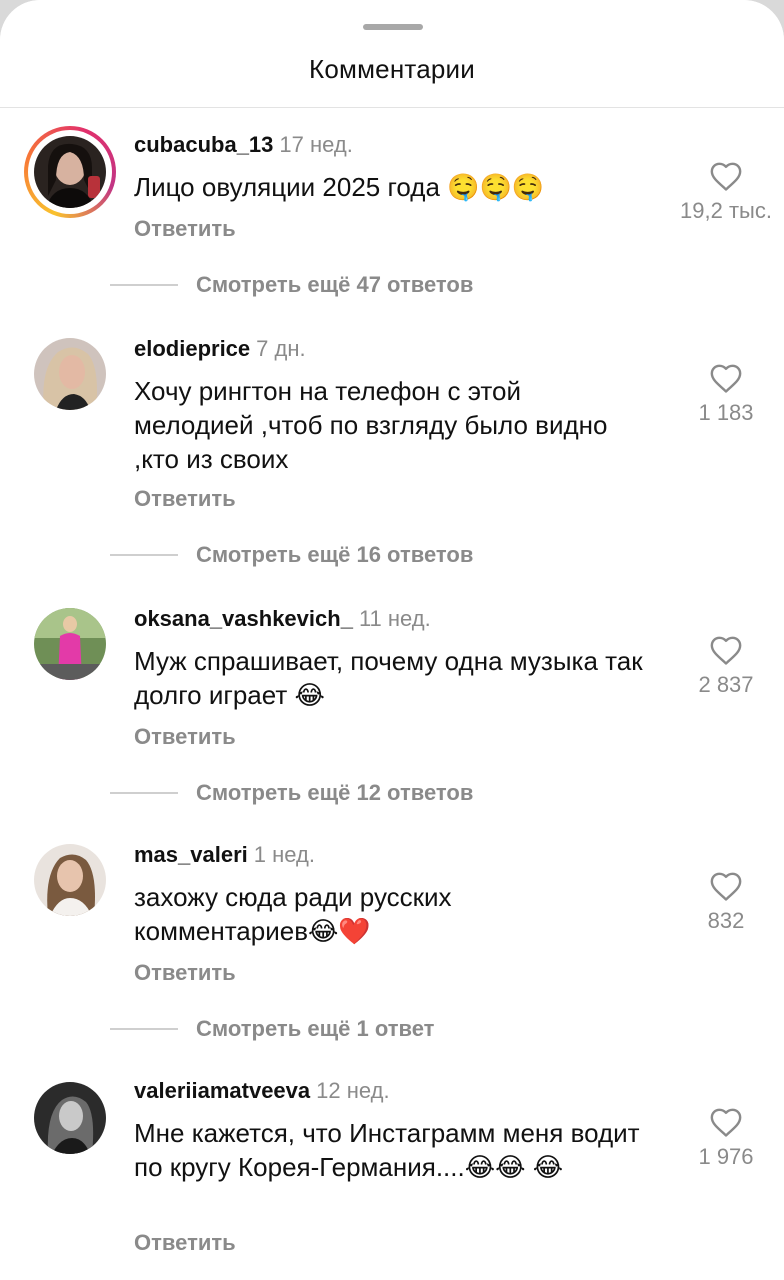  What do you see at coordinates (726, 1156) in the screenshot?
I see `like-count: 1 976` at bounding box center [726, 1156].